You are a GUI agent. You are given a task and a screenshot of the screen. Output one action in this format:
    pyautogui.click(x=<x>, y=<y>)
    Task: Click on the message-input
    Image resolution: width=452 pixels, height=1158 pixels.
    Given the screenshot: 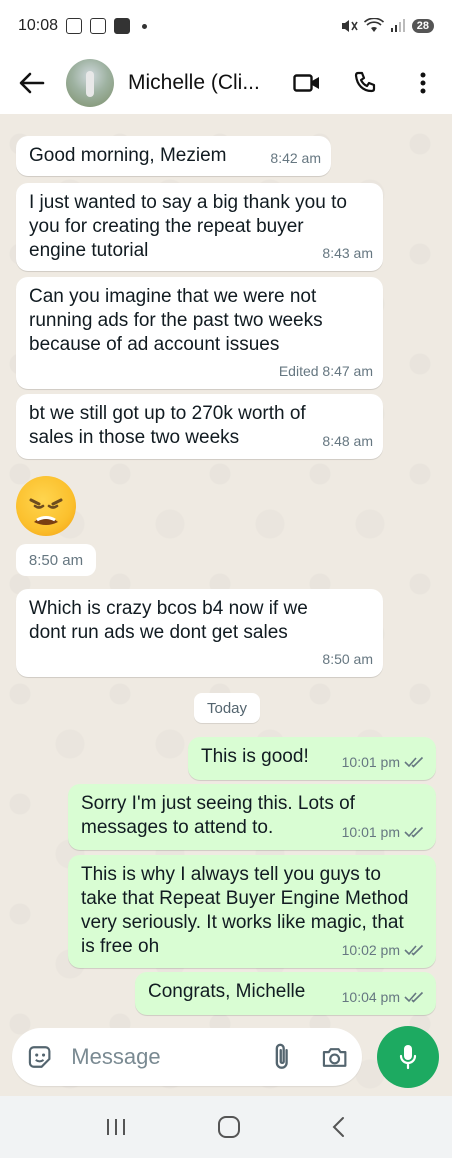 What is the action you would take?
    pyautogui.click(x=156, y=1057)
    